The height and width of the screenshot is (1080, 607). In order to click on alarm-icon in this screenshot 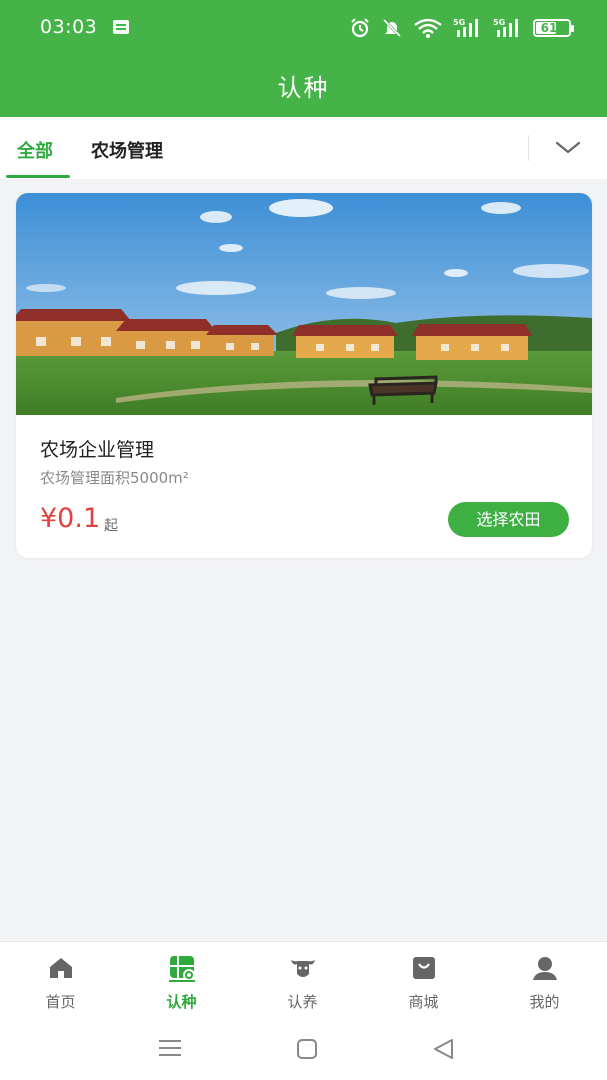, I will do `click(360, 28)`.